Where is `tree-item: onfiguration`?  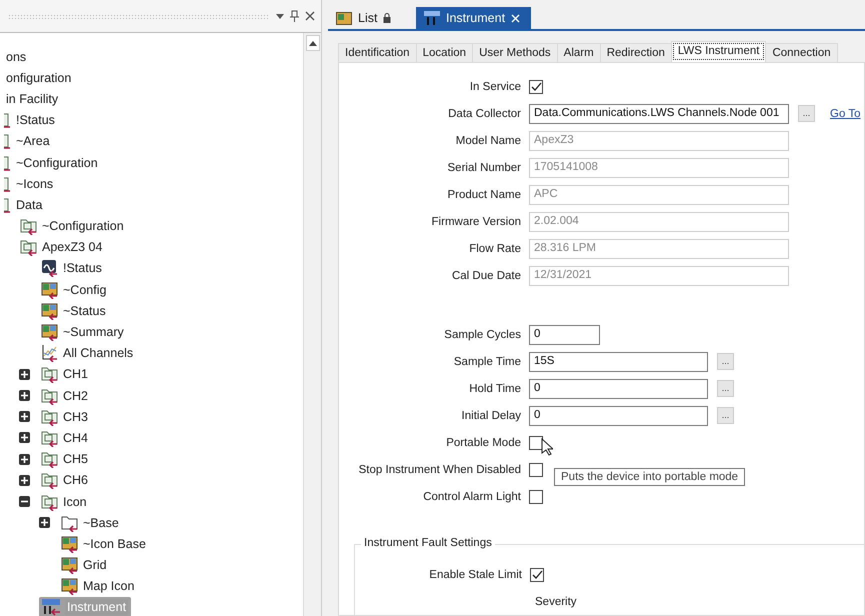
tree-item: onfiguration is located at coordinates (39, 77).